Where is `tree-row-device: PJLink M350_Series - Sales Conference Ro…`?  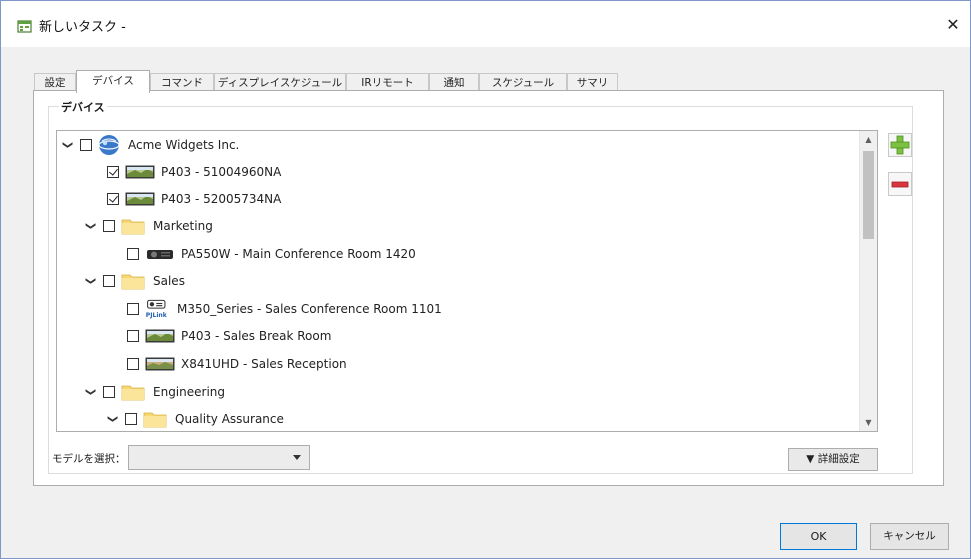
tree-row-device: PJLink M350_Series - Sales Conference Ro… is located at coordinates (284, 309).